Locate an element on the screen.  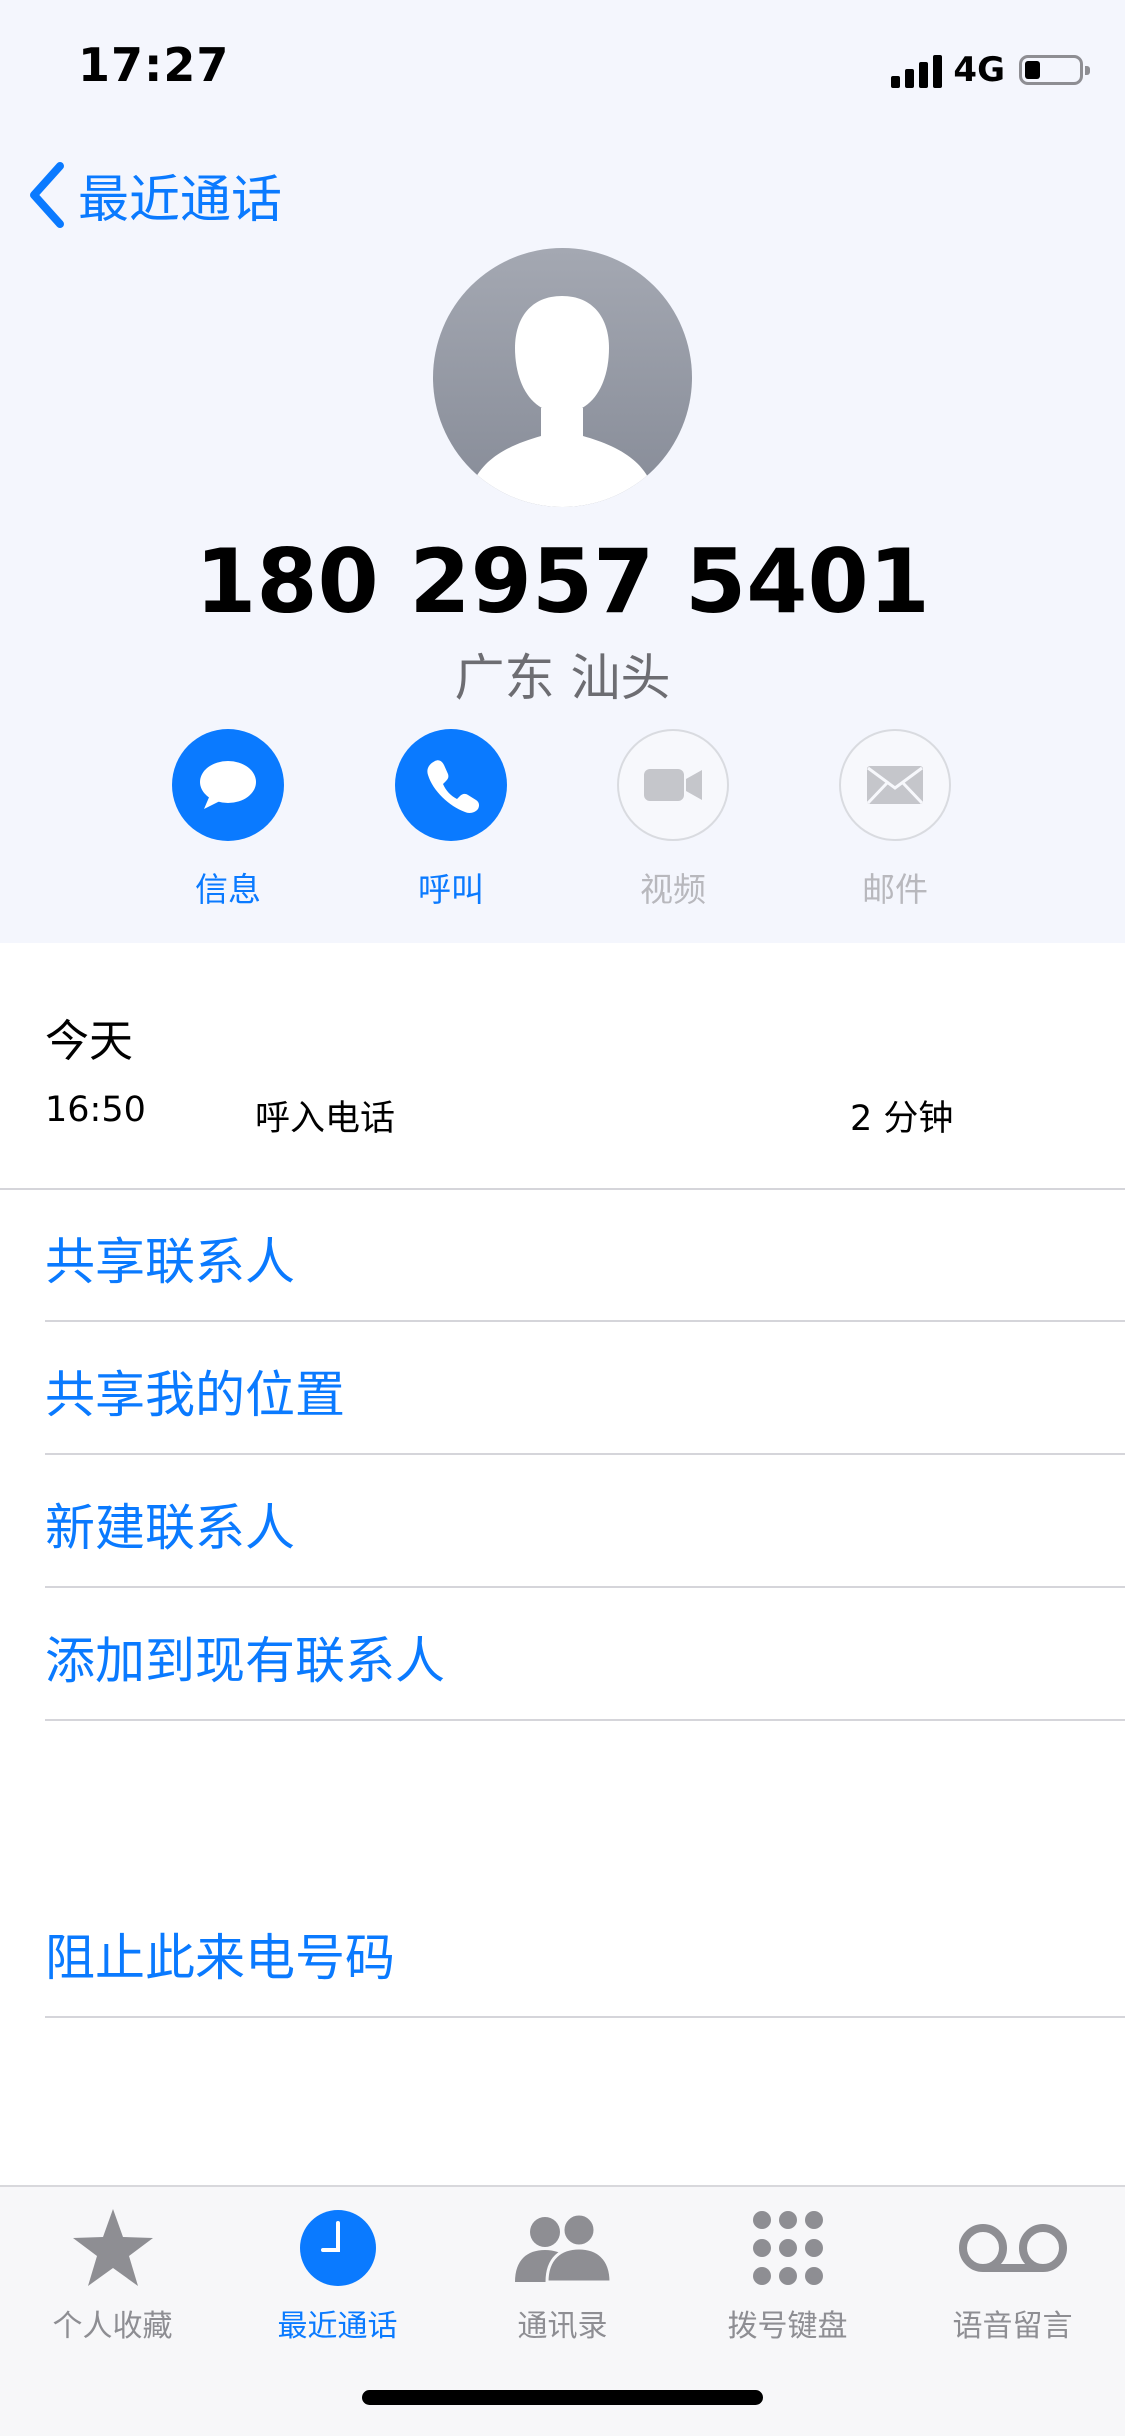
tab-label: 个人收藏 is located at coordinates (112, 2326).